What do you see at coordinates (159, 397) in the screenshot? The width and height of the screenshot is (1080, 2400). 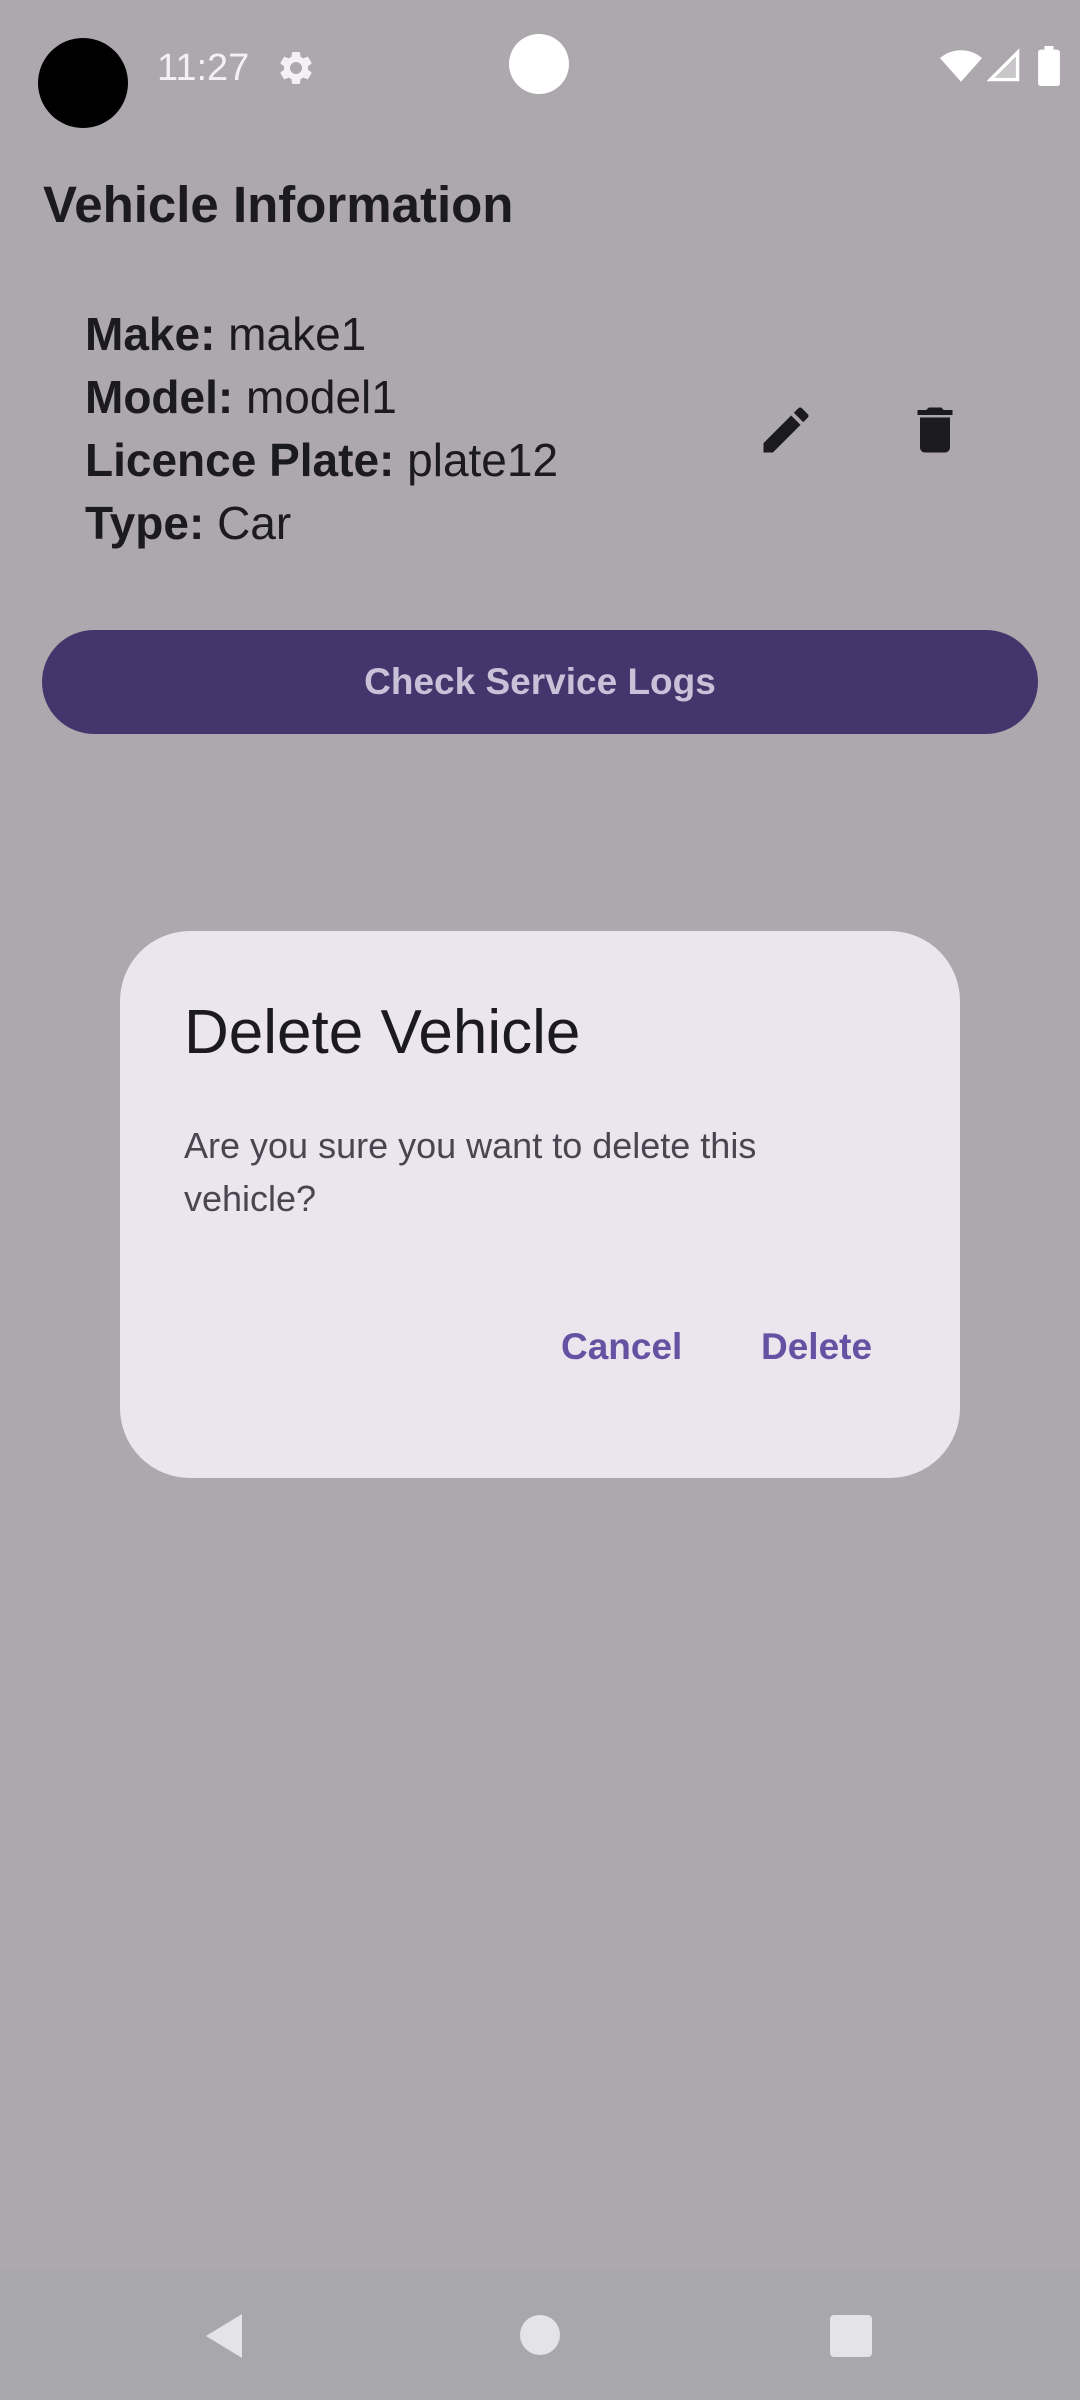 I see `model-label: Model:` at bounding box center [159, 397].